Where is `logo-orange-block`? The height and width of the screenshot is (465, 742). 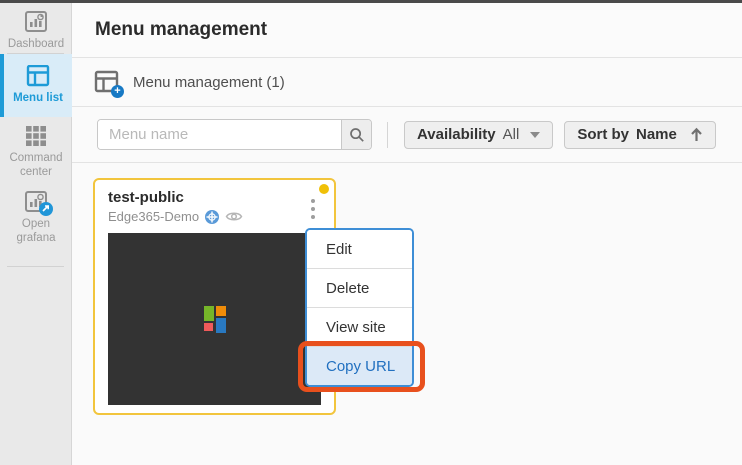 logo-orange-block is located at coordinates (220, 311).